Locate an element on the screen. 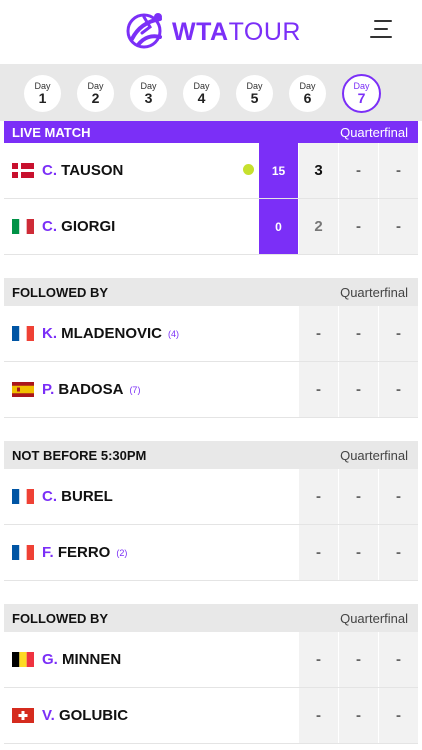 This screenshot has width=422, height=750. match-card-header: FOLLOWED BY Quarterfinal is located at coordinates (211, 292).